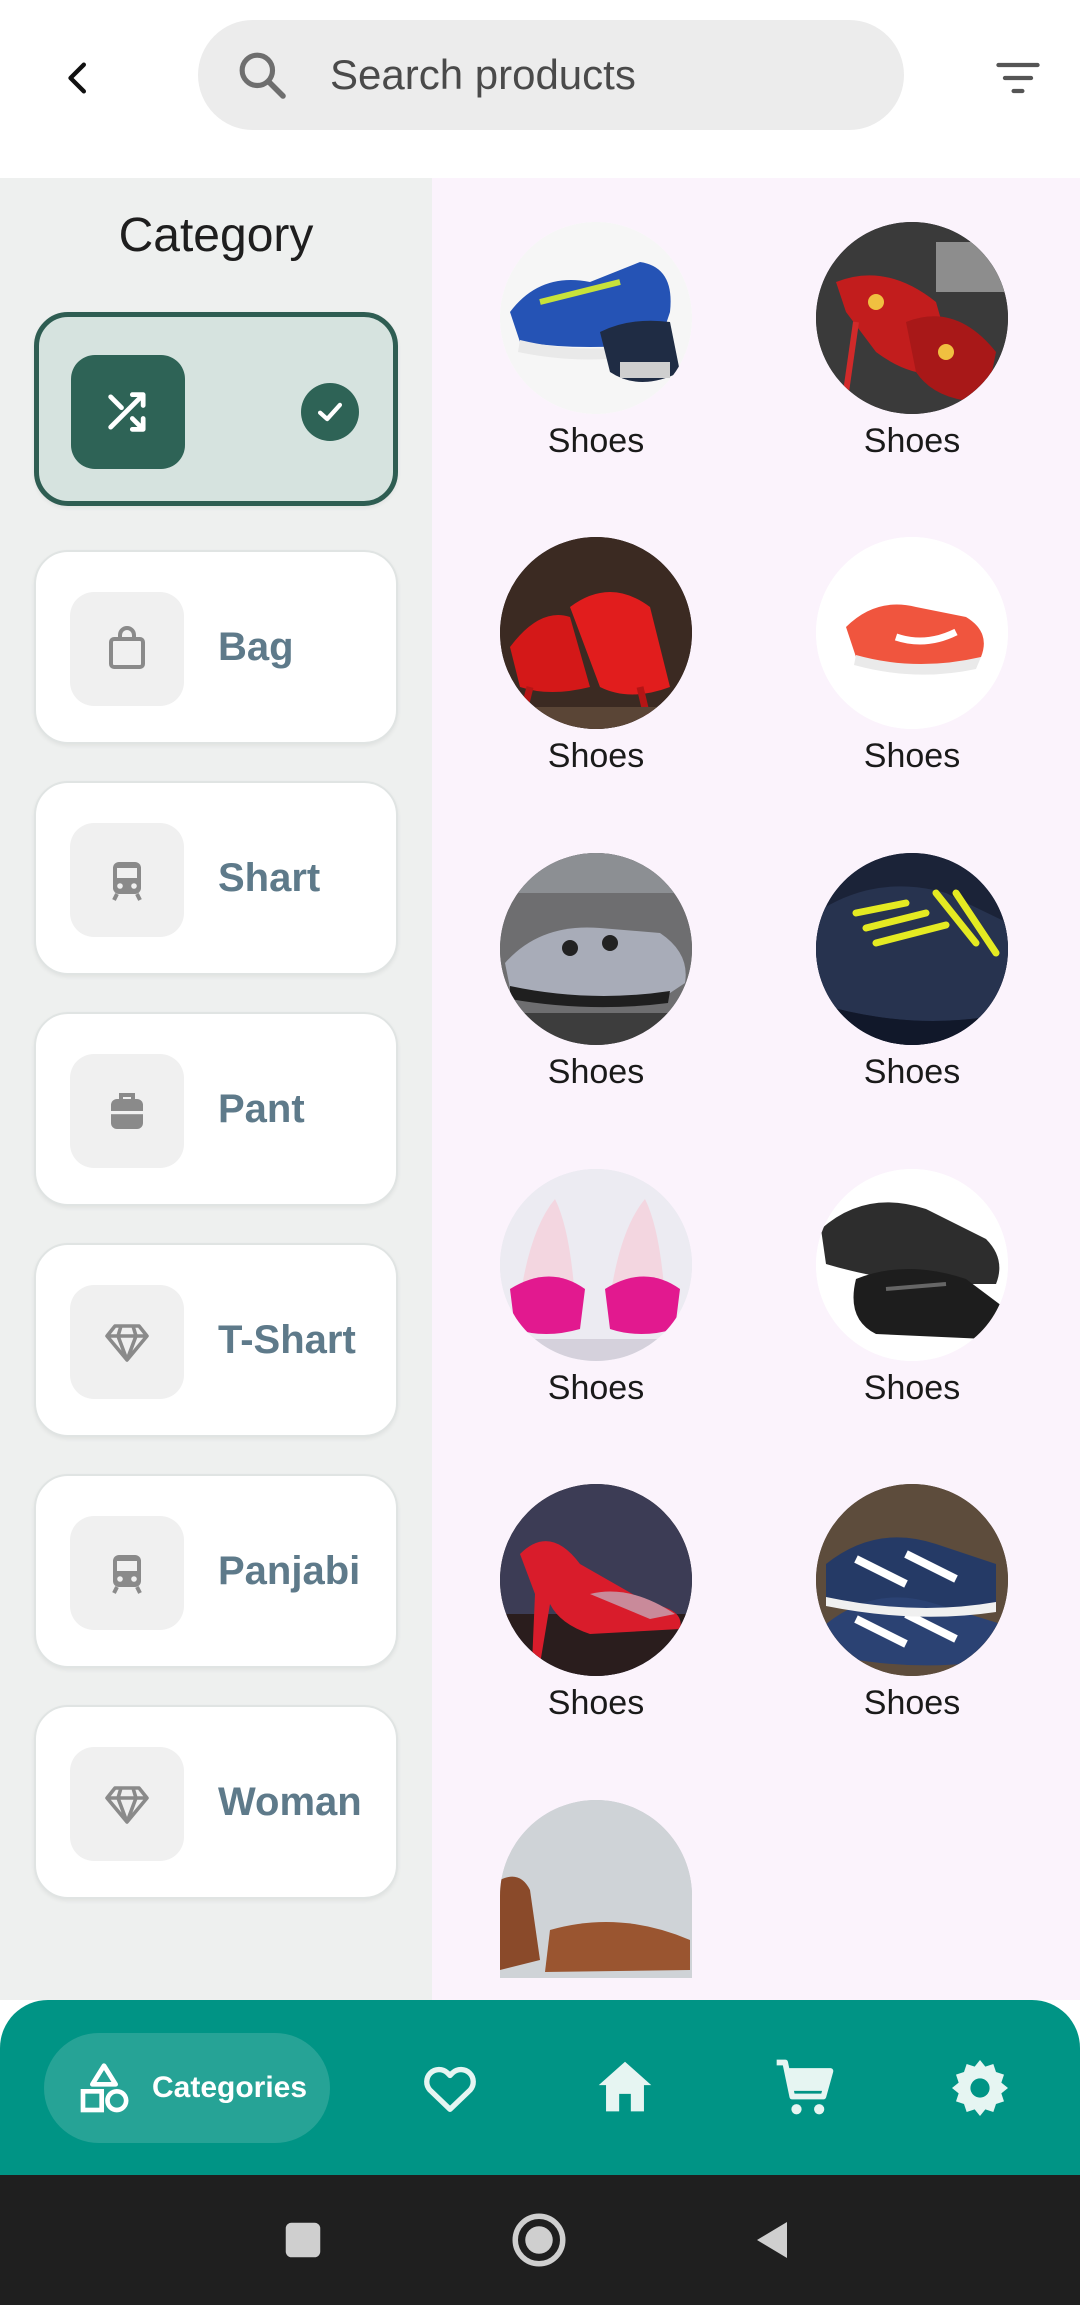 This screenshot has width=1080, height=2305. I want to click on filter-button, so click(1018, 78).